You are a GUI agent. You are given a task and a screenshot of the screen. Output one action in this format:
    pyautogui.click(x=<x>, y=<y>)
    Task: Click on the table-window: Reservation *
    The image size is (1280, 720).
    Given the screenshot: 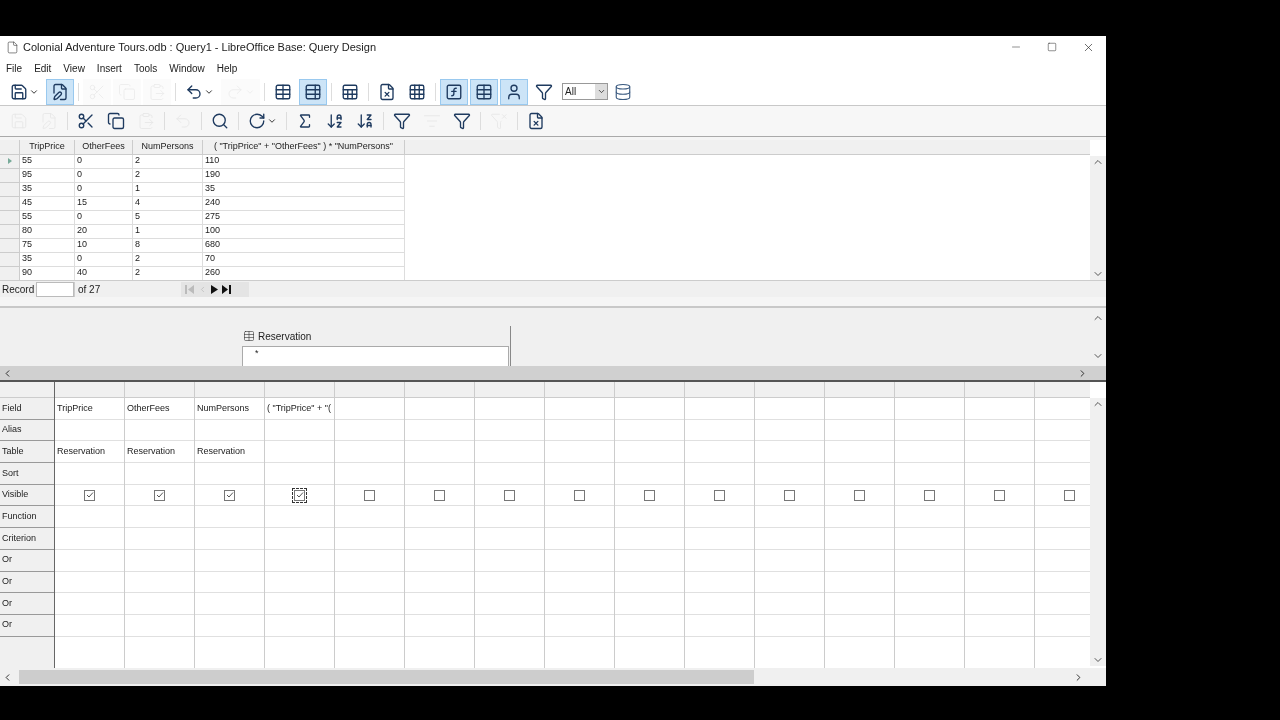 What is the action you would take?
    pyautogui.click(x=376, y=346)
    